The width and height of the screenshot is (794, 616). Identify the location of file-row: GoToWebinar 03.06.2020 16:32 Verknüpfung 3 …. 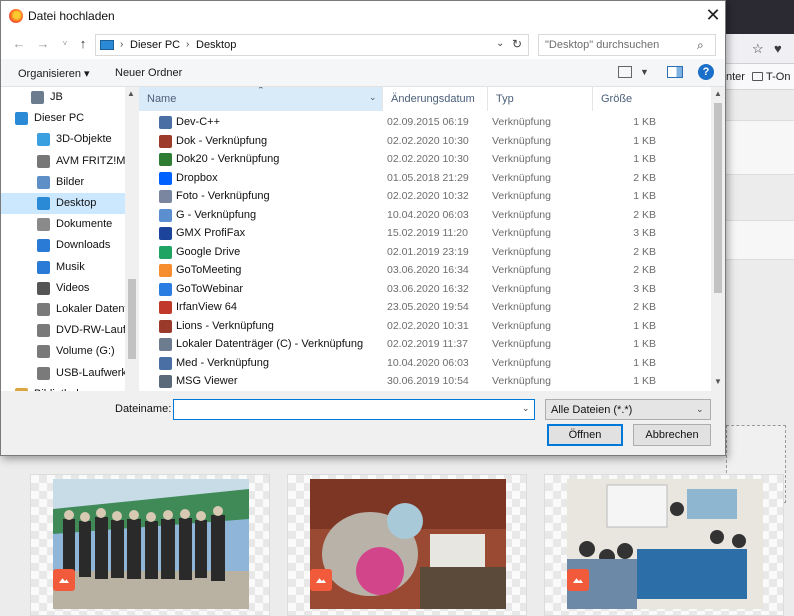
(425, 289).